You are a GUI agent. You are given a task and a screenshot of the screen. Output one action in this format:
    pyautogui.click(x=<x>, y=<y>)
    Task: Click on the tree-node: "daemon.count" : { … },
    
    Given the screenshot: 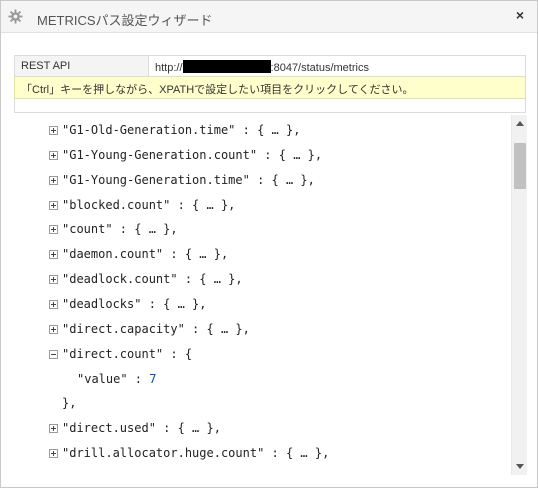 What is the action you would take?
    pyautogui.click(x=138, y=254)
    